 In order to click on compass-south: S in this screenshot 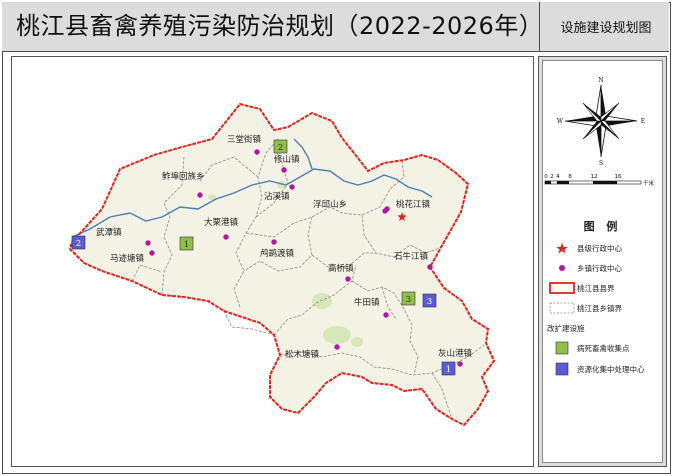, I will do `click(601, 163)`.